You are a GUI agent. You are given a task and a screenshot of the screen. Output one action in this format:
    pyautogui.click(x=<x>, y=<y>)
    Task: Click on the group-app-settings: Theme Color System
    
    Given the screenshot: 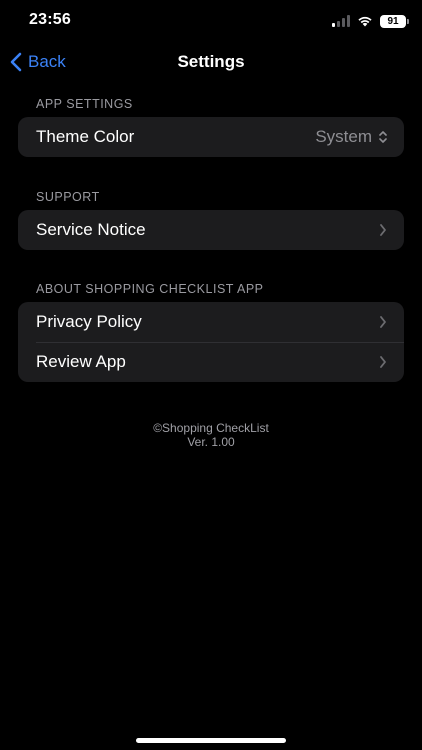 What is the action you would take?
    pyautogui.click(x=211, y=137)
    